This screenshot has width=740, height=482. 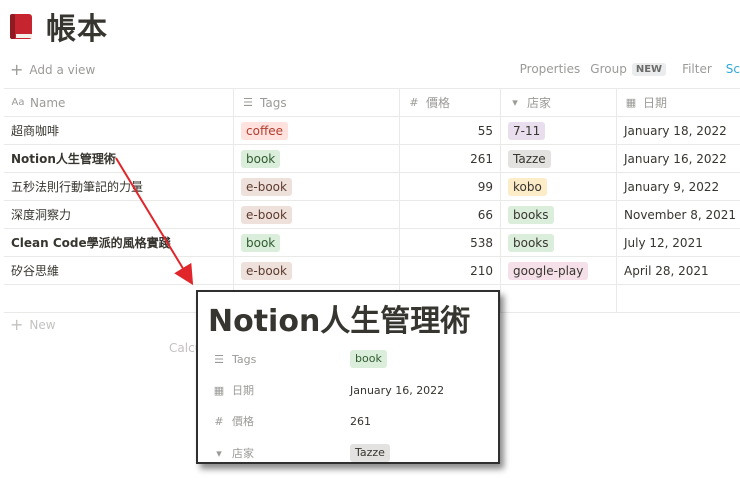 I want to click on name-cell: 五秒法則行動筆記的力量, so click(x=119, y=186).